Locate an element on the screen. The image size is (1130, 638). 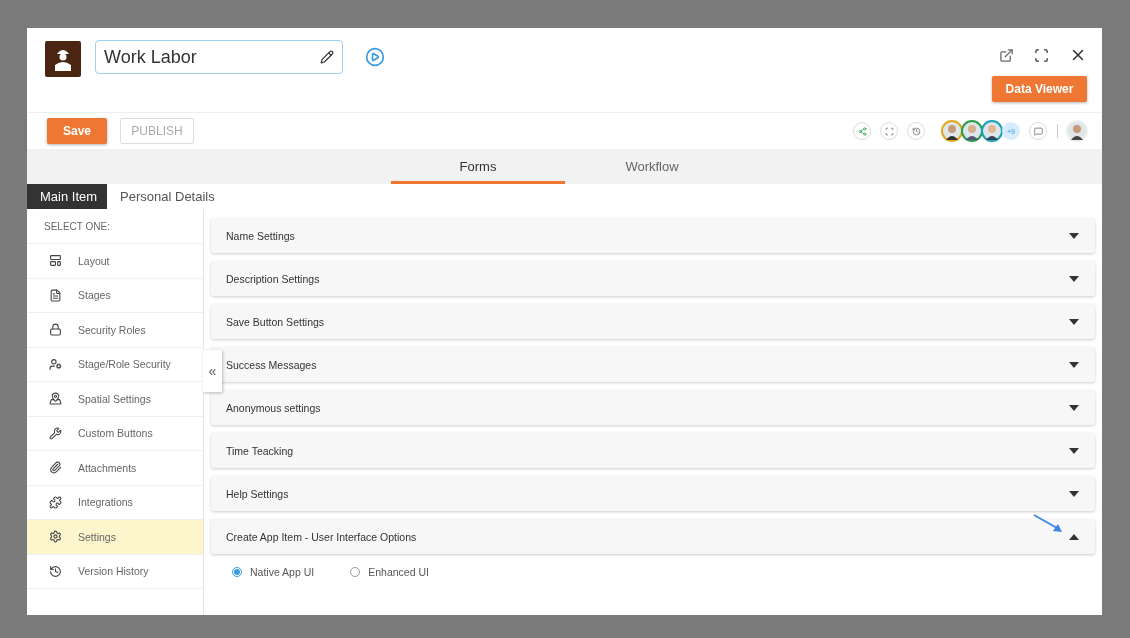
settings-section-header: Create App Item - User Interface Options is located at coordinates (653, 536).